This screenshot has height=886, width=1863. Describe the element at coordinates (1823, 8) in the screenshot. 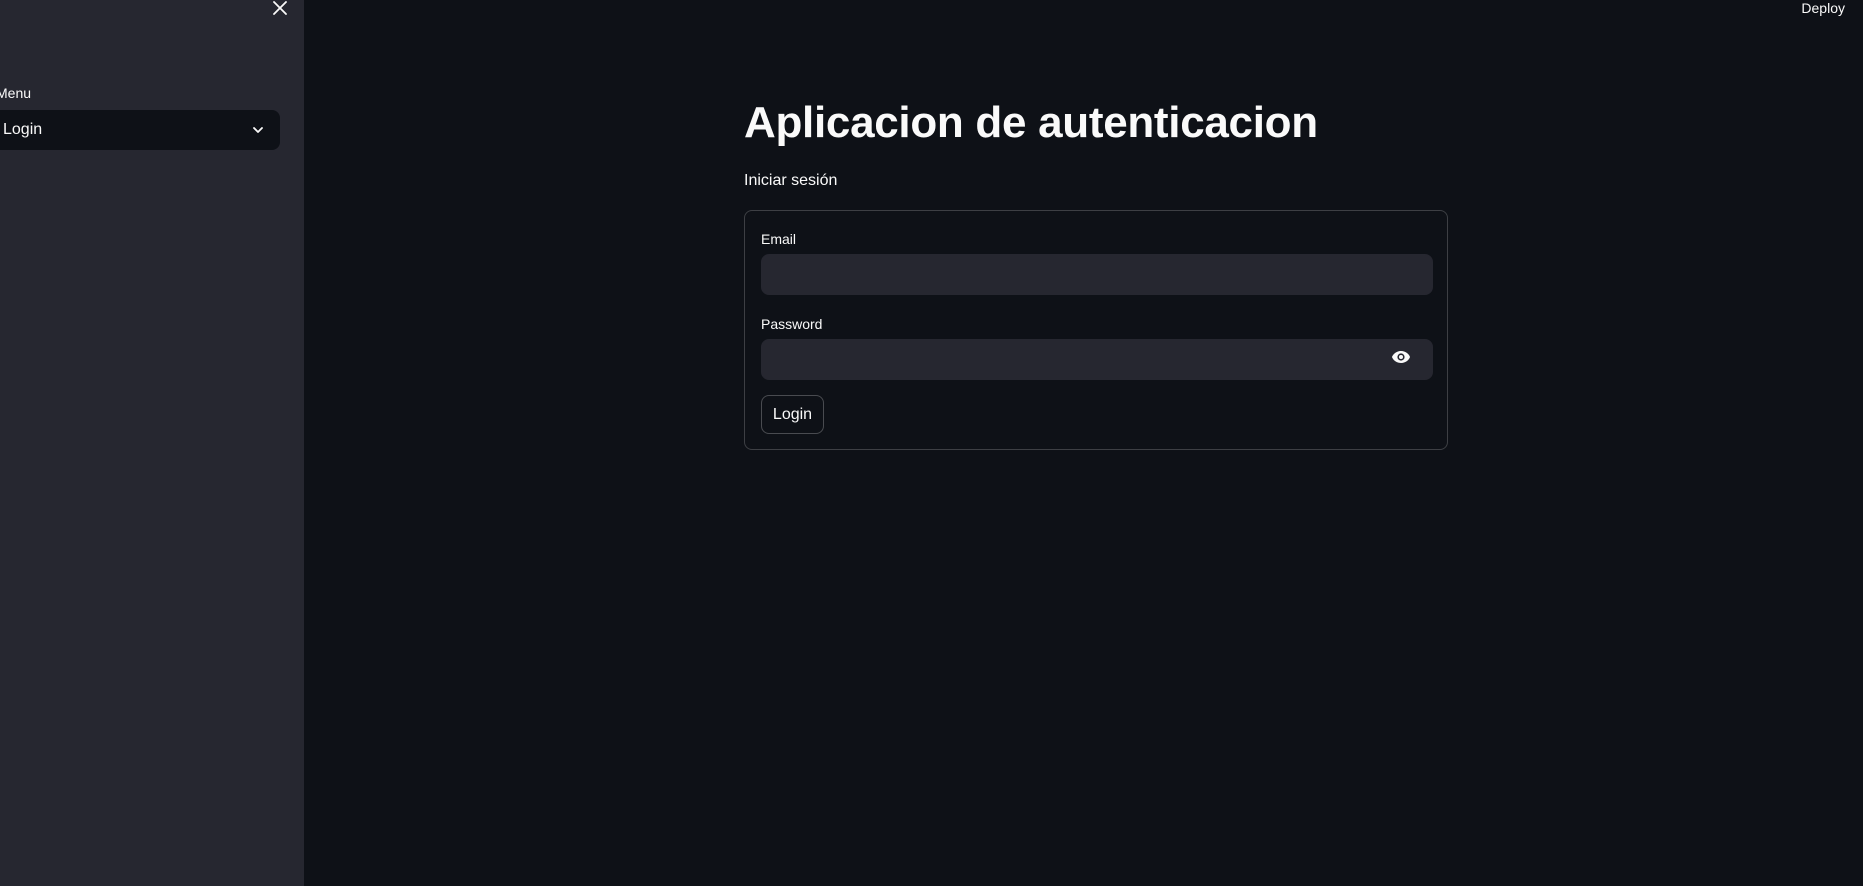

I see `deploy-button: Deploy` at that location.